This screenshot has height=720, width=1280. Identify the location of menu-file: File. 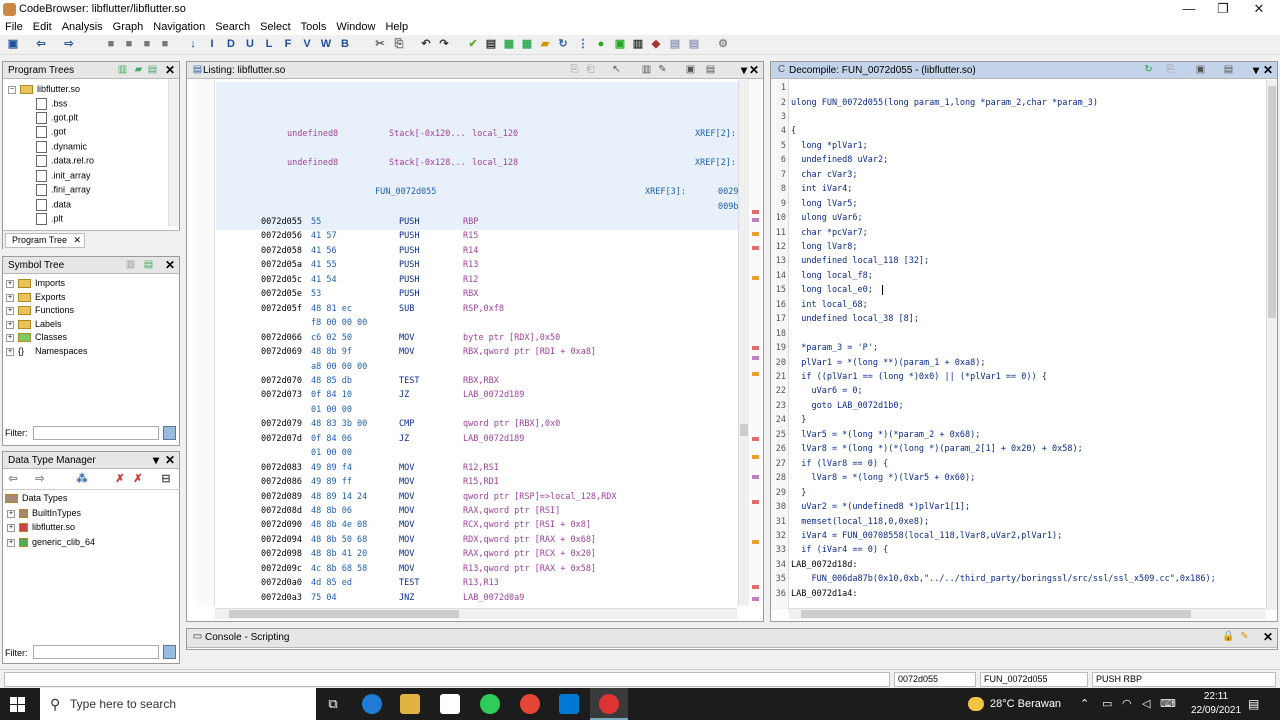
(14, 27).